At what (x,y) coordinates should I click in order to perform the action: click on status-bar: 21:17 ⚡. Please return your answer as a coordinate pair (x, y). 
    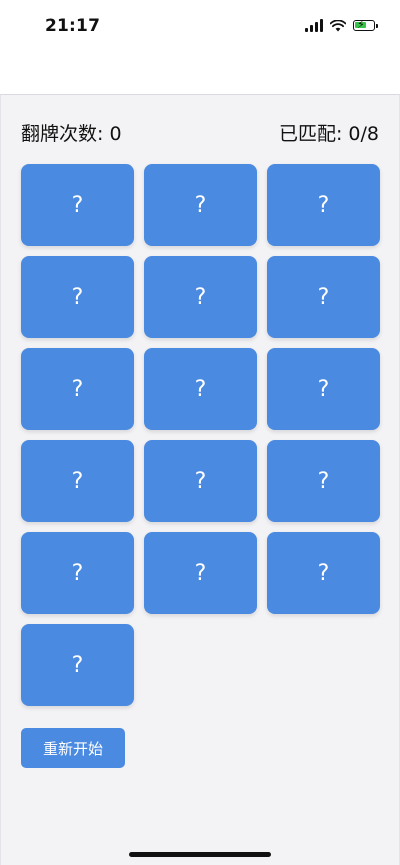
    Looking at the image, I should click on (200, 28).